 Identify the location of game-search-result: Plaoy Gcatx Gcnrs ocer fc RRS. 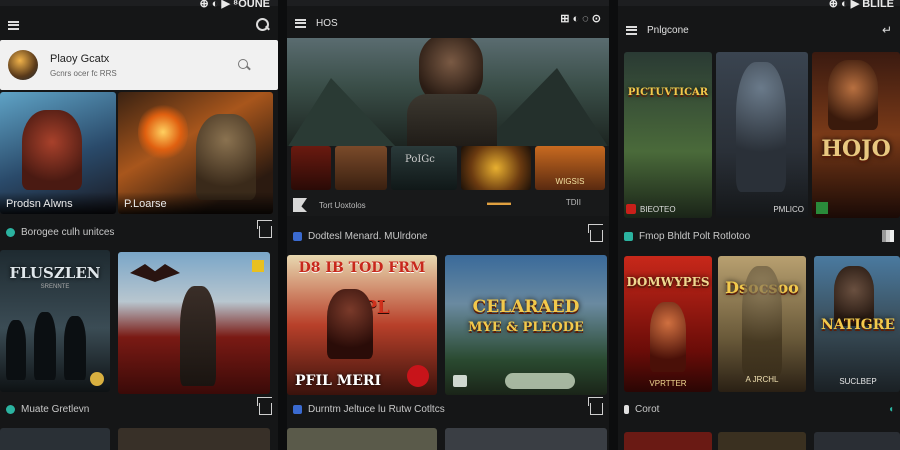
(139, 65).